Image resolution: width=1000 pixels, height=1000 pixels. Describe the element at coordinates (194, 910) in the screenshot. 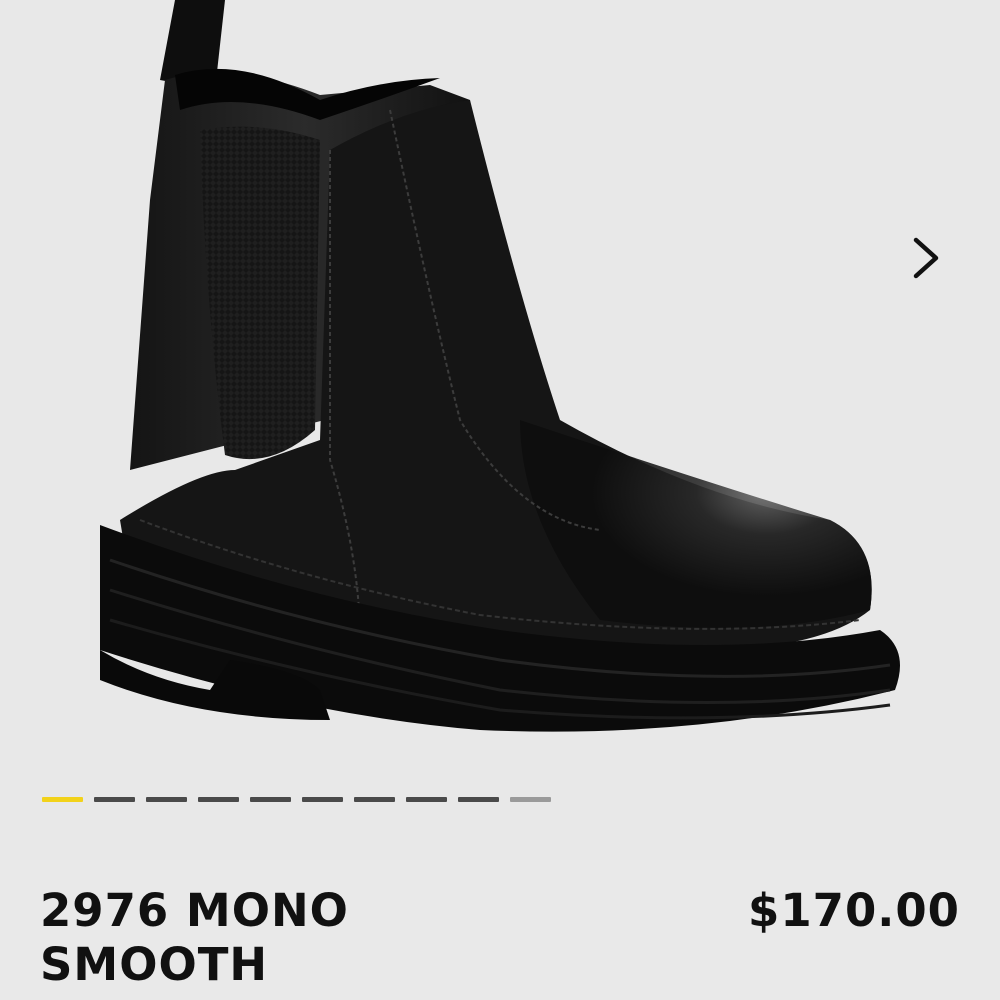

I see `product-title-line-1: 2976 MONO` at that location.